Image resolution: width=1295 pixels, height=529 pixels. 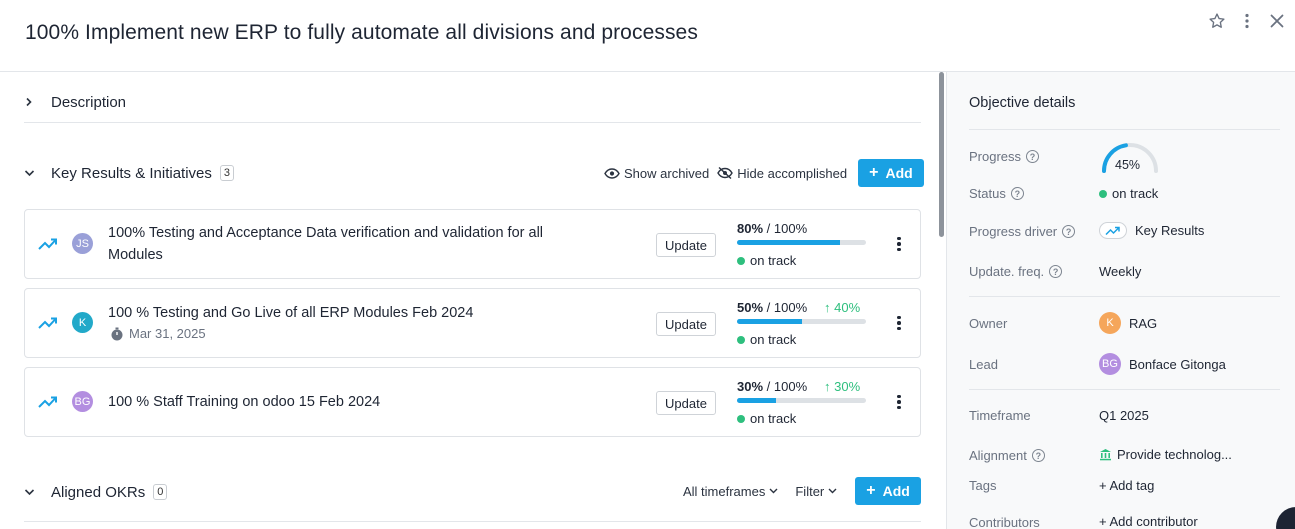 I want to click on objective-details-heading: Objective details, so click(x=1022, y=103).